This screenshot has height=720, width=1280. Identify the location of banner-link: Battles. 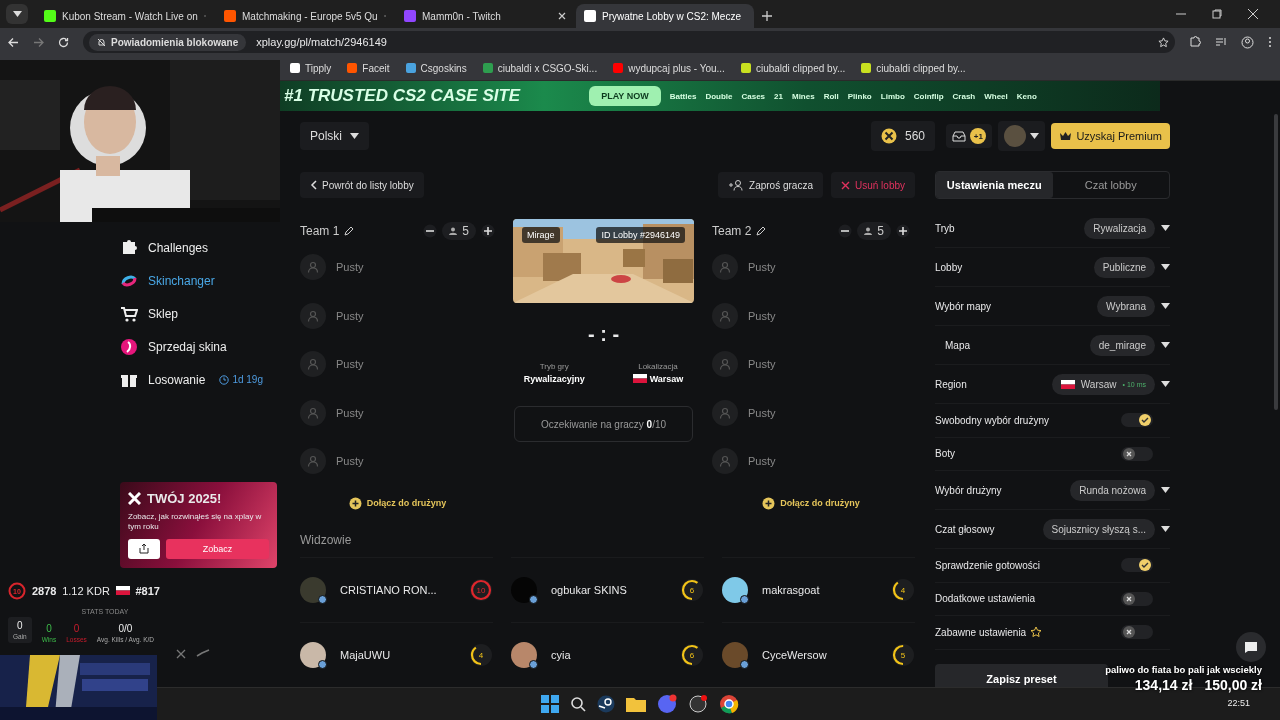
(683, 96).